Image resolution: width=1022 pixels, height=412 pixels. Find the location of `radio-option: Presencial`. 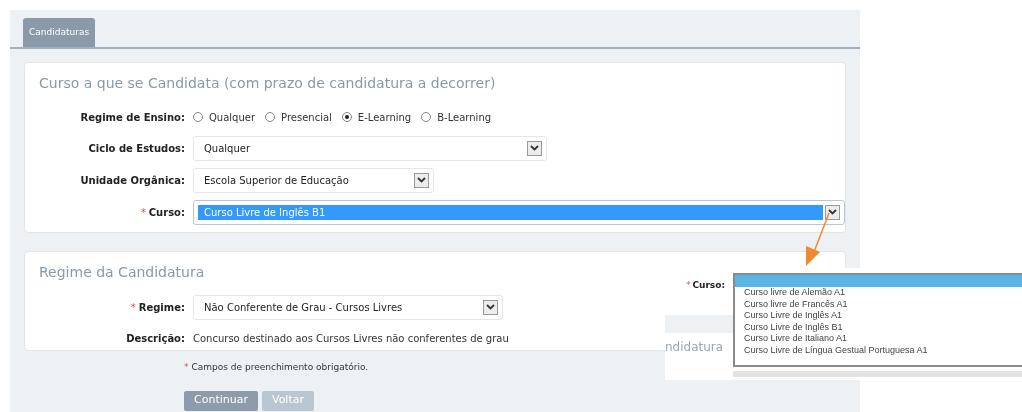

radio-option: Presencial is located at coordinates (298, 117).